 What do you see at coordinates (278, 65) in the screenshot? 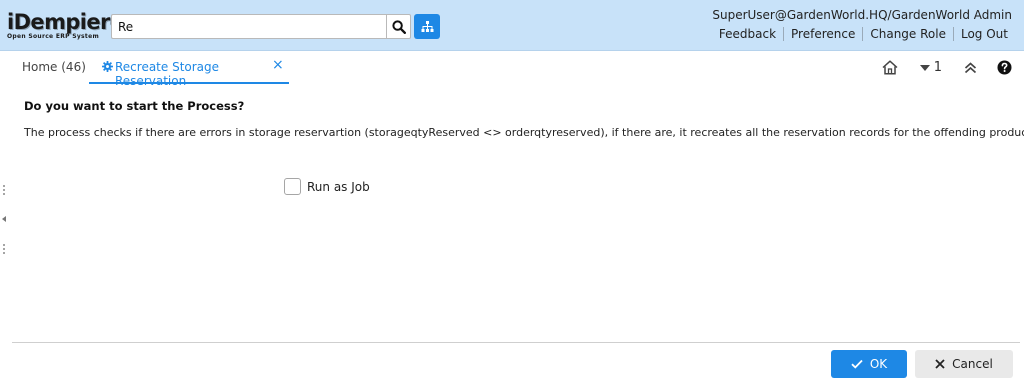
I see `close-tab-icon: ×` at bounding box center [278, 65].